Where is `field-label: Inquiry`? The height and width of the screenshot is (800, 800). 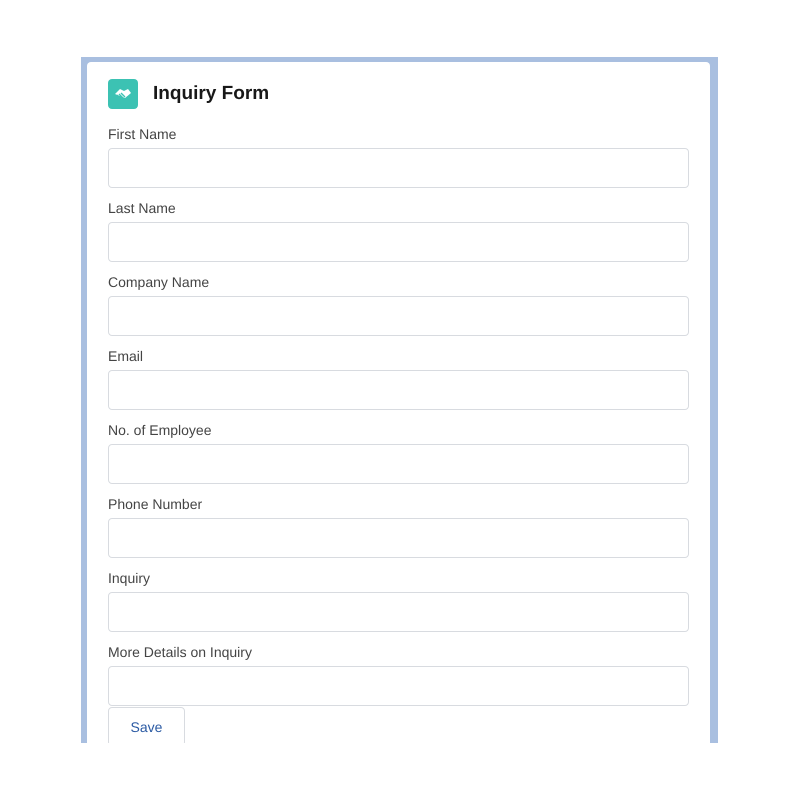
field-label: Inquiry is located at coordinates (130, 578).